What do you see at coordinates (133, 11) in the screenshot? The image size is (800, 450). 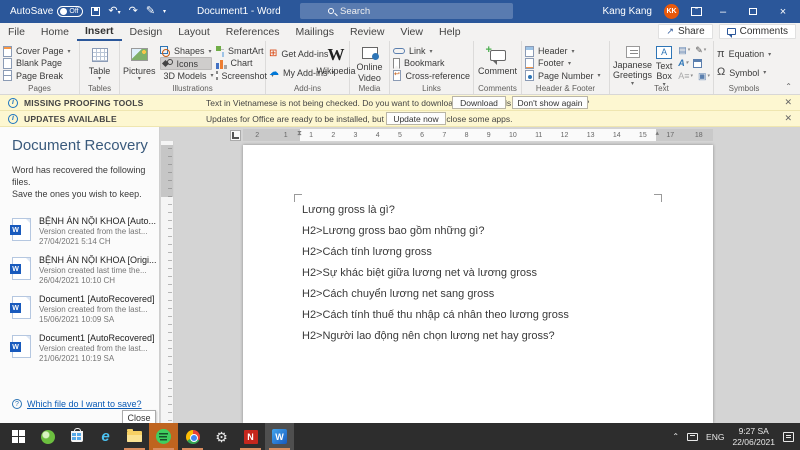 I see `redo-icon: ↷` at bounding box center [133, 11].